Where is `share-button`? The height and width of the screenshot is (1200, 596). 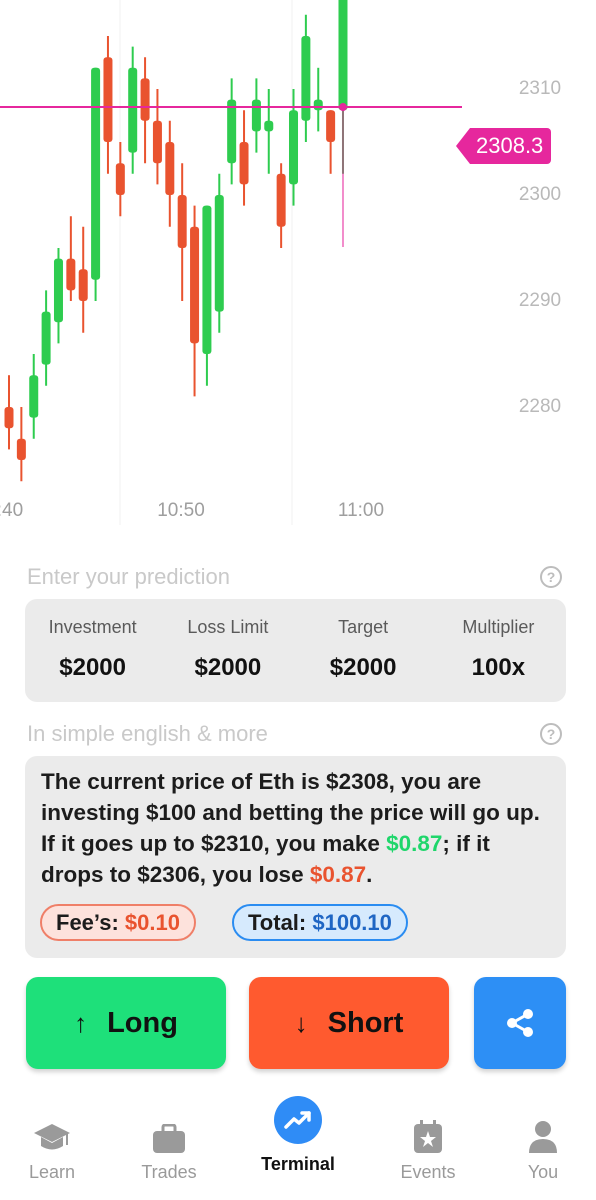
share-button is located at coordinates (520, 1023).